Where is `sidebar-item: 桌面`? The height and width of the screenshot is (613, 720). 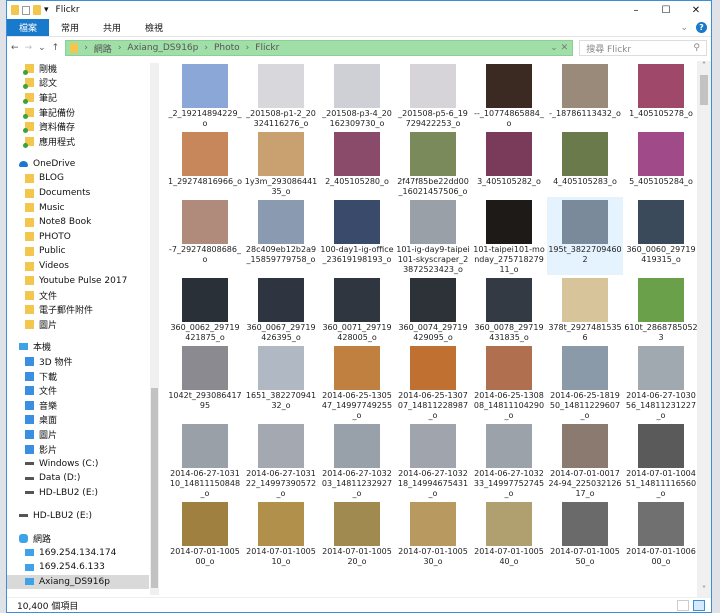 sidebar-item: 桌面 is located at coordinates (78, 420).